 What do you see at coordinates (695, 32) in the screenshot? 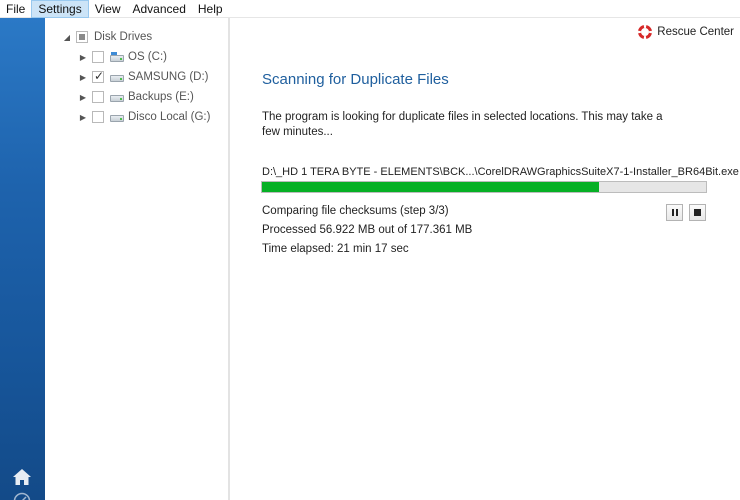
I see `rescue-center-label: Rescue Center` at bounding box center [695, 32].